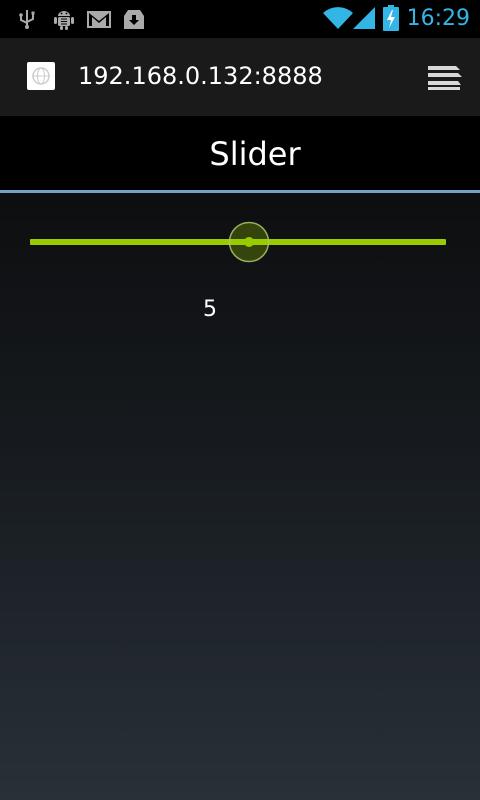 The image size is (480, 800). I want to click on slider-value-label: 5, so click(210, 309).